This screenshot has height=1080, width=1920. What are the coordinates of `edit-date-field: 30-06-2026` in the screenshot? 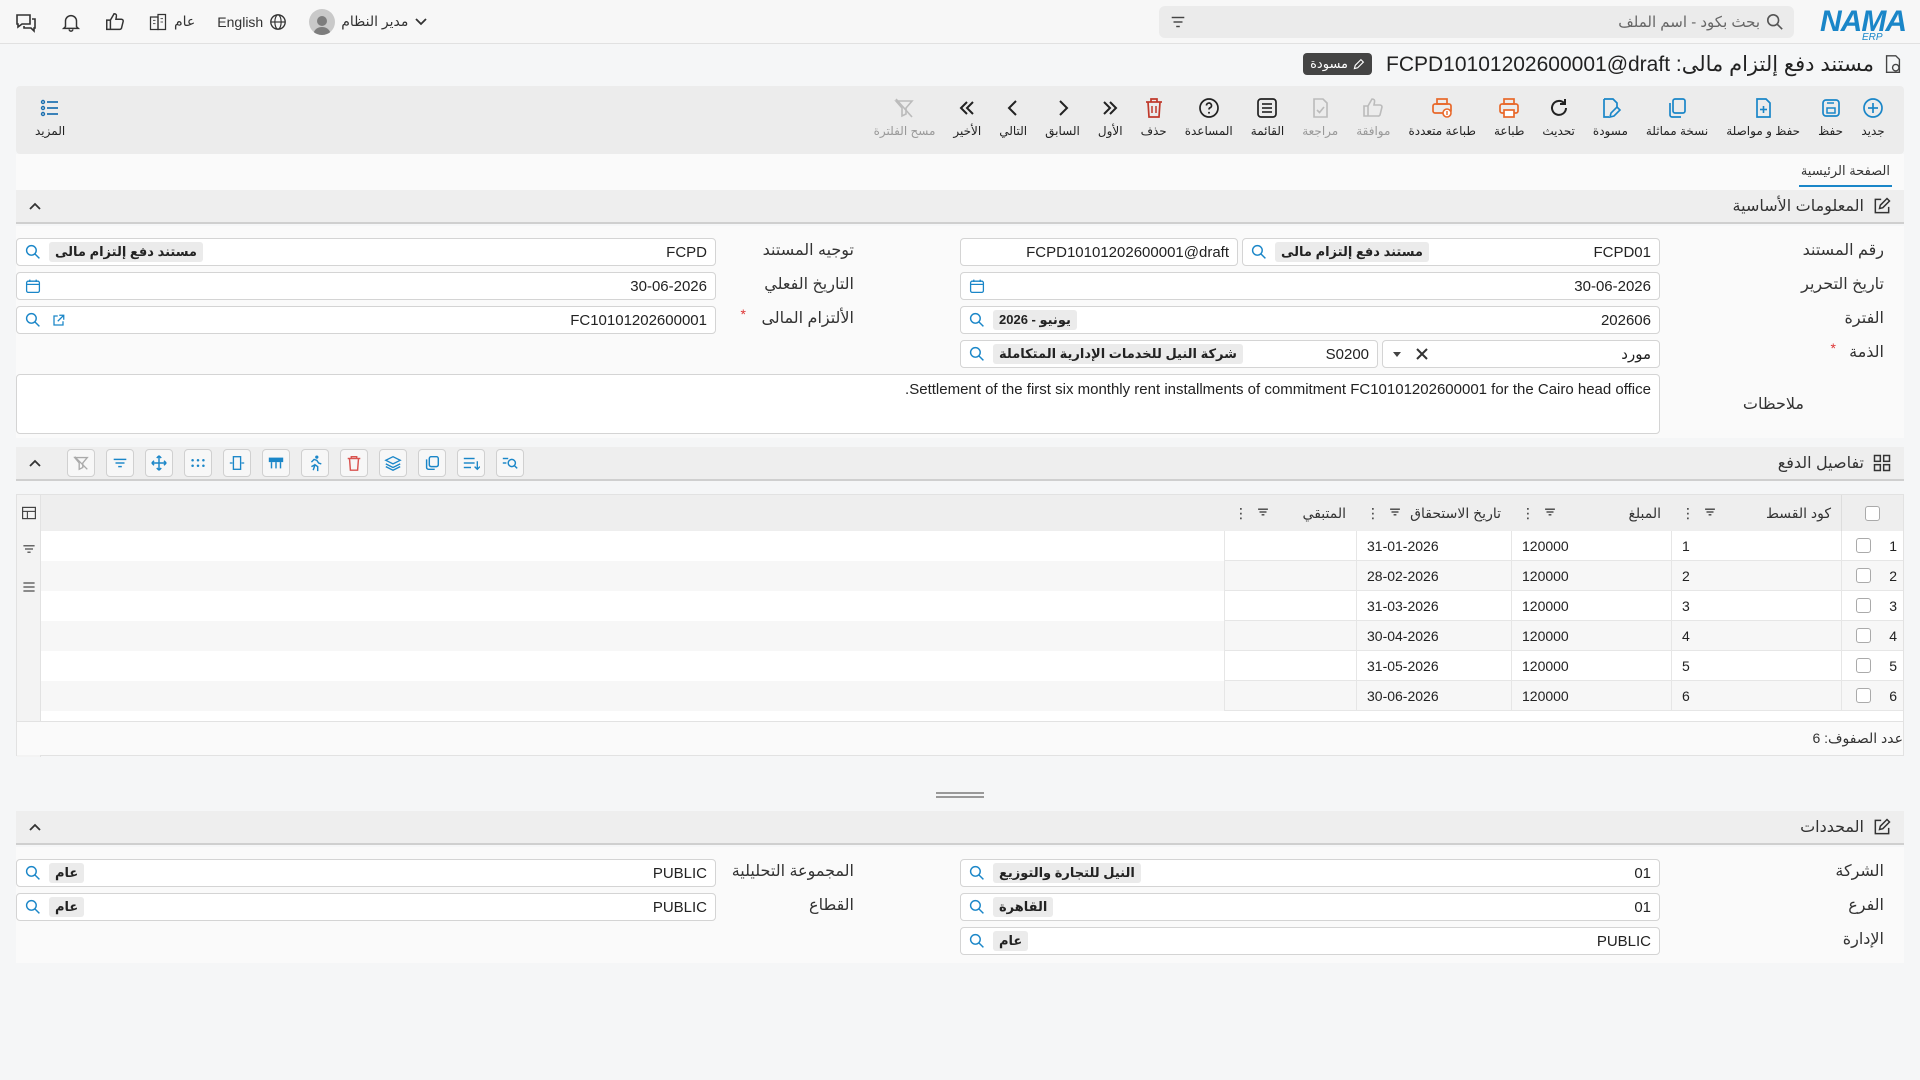 It's located at (1310, 286).